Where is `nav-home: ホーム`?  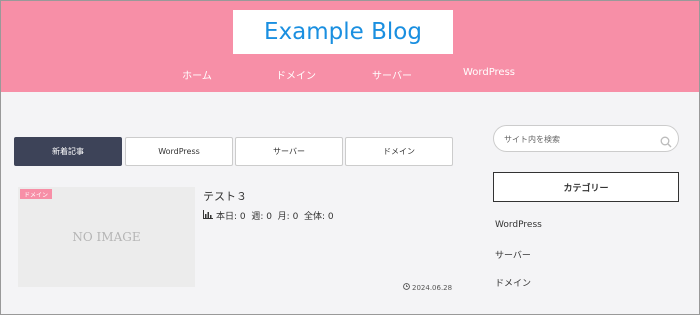
nav-home: ホーム is located at coordinates (197, 74).